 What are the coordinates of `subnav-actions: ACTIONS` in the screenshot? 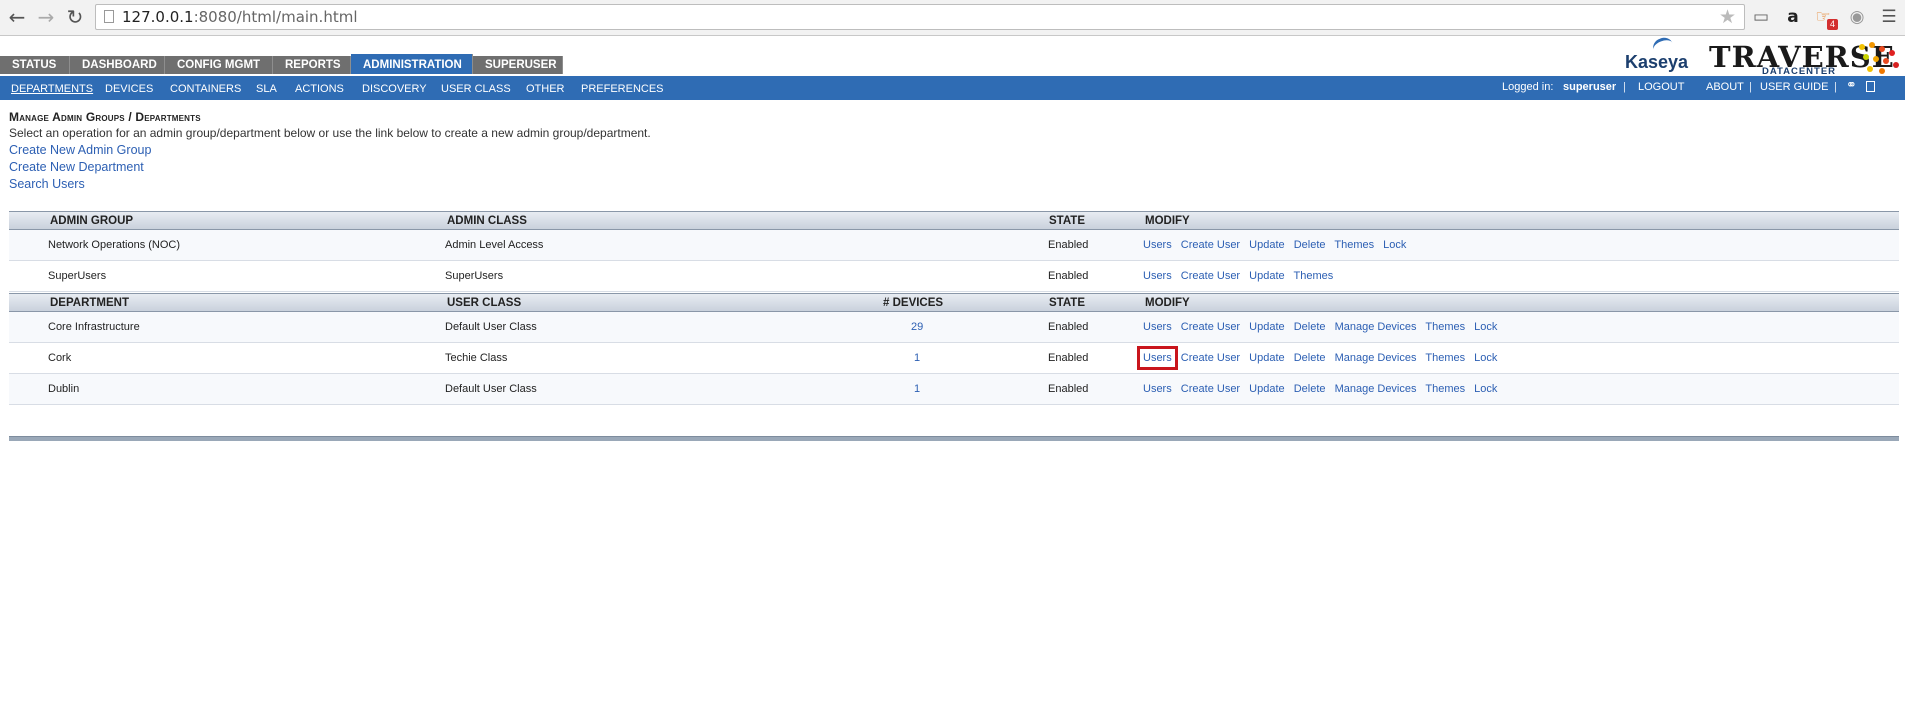 It's located at (319, 89).